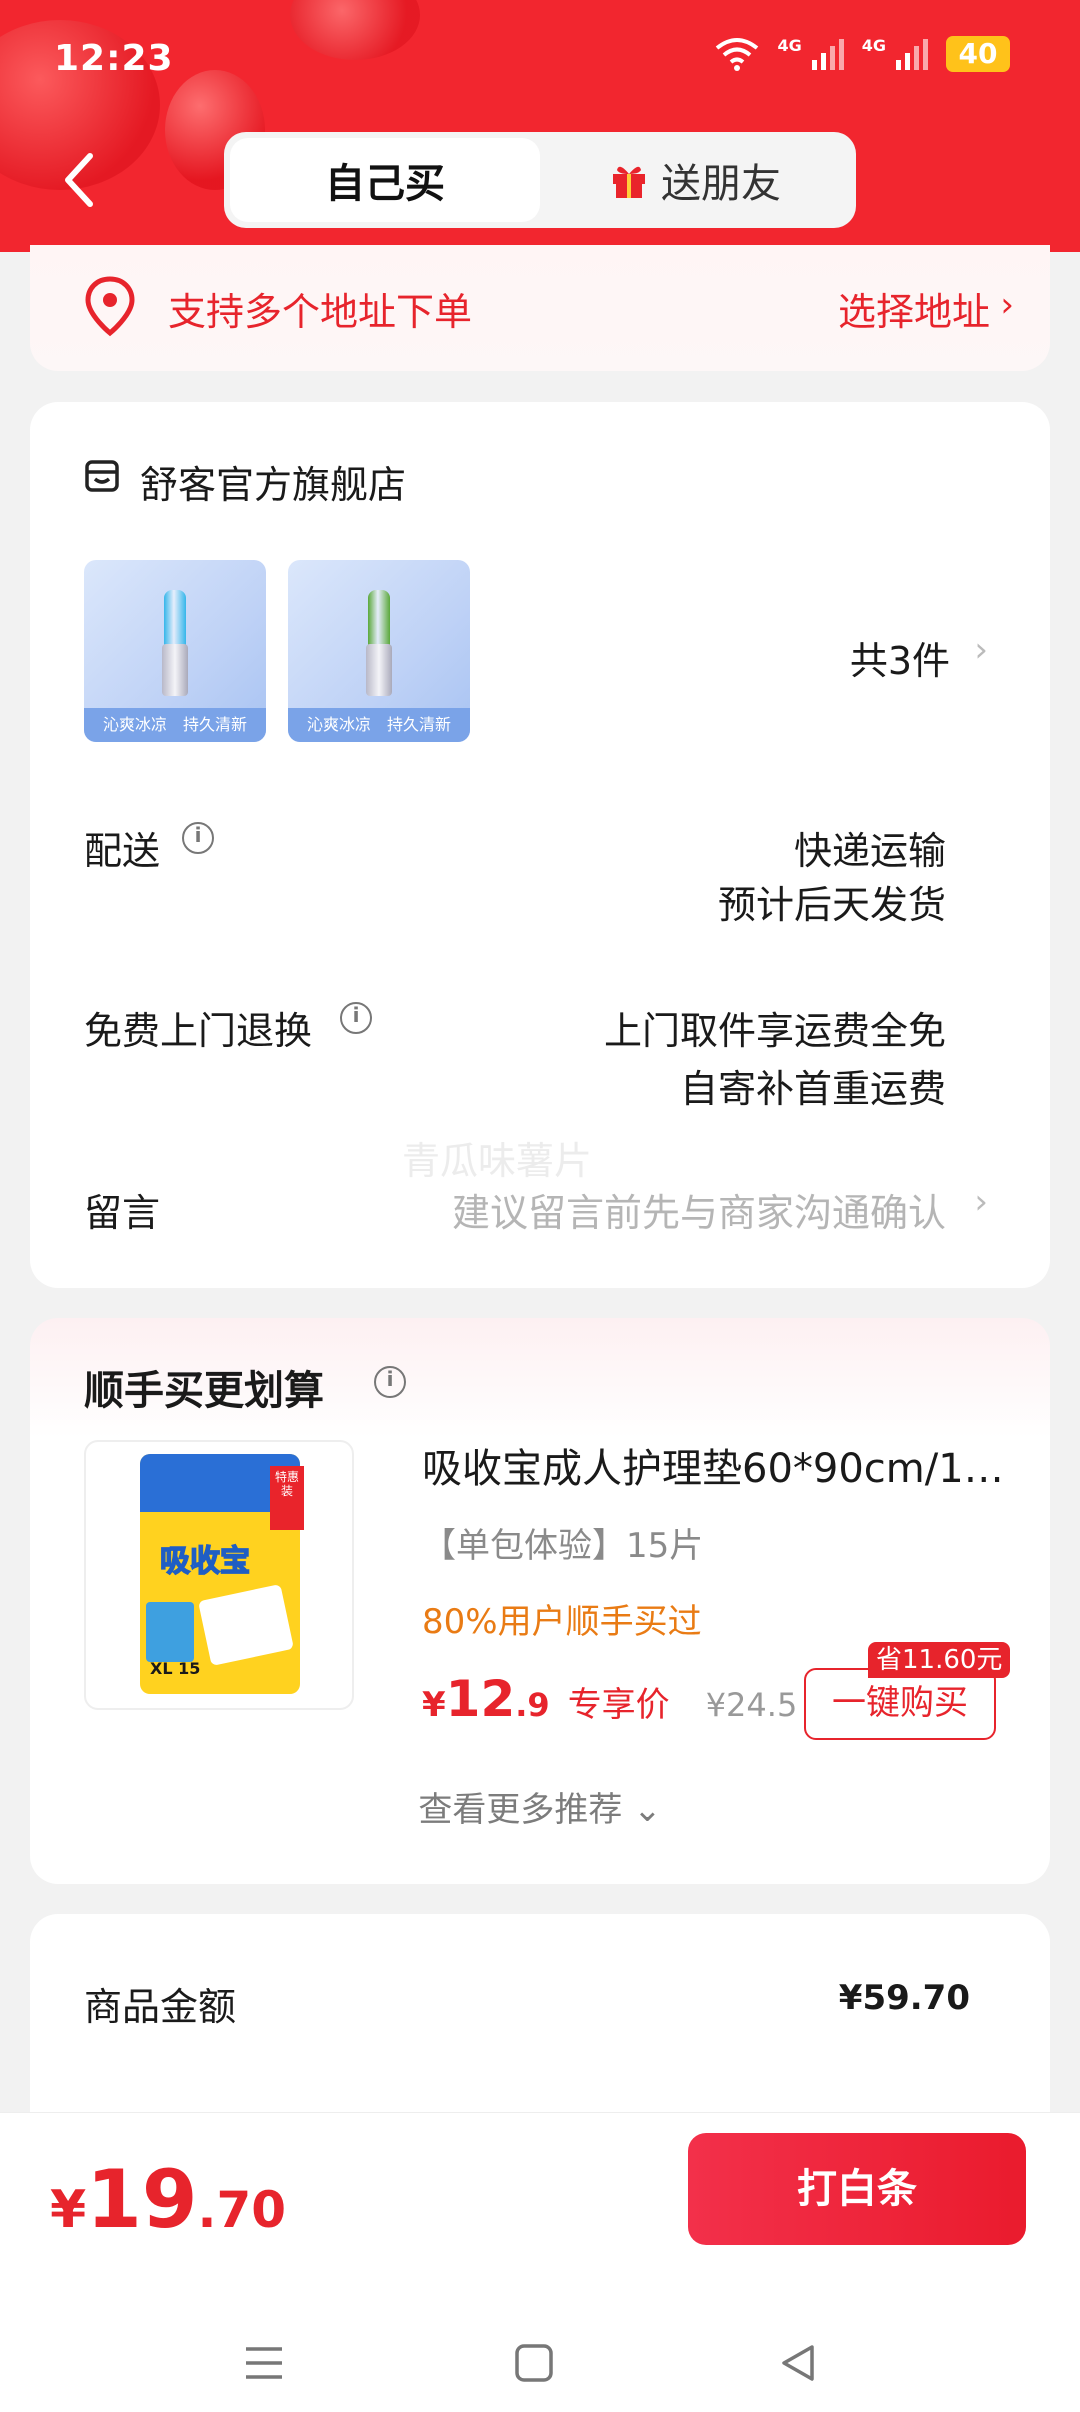 Image resolution: width=1080 pixels, height=2412 pixels. What do you see at coordinates (264, 2365) in the screenshot?
I see `menu-icon` at bounding box center [264, 2365].